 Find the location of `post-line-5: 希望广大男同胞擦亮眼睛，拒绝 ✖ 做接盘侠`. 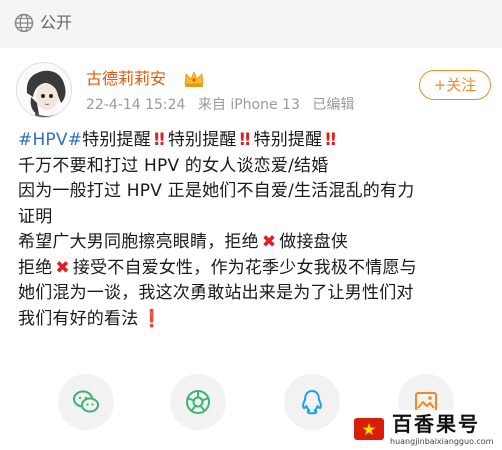

post-line-5: 希望广大男同胞擦亮眼睛，拒绝 ✖ 做接盘侠 is located at coordinates (255, 243).